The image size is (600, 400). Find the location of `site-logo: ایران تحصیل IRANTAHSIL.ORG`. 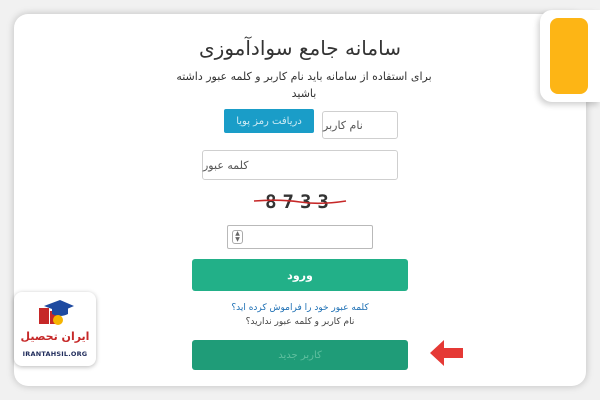

site-logo: ایران تحصیل IRANTAHSIL.ORG is located at coordinates (55, 329).